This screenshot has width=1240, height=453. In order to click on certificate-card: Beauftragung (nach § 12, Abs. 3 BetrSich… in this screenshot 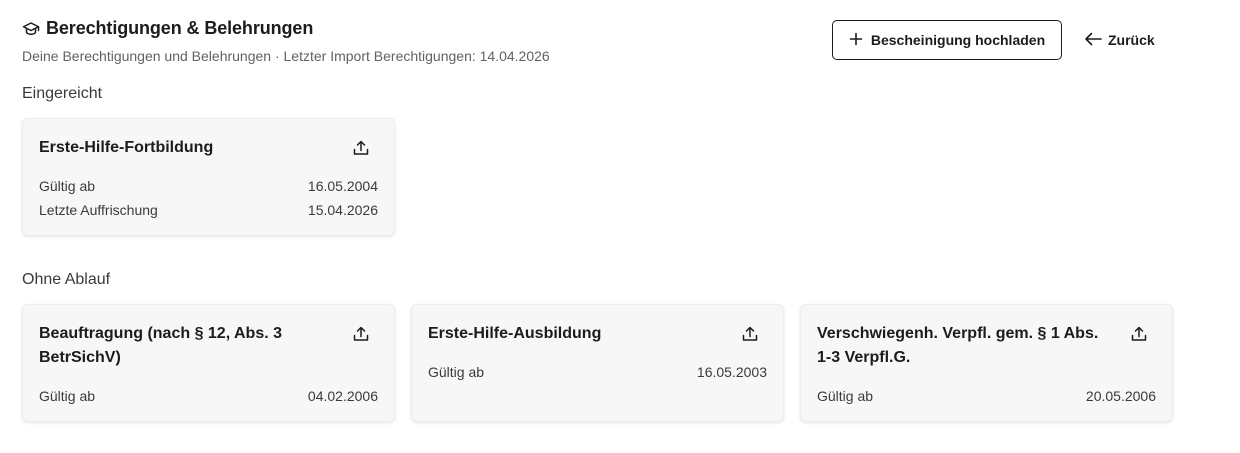, I will do `click(208, 363)`.